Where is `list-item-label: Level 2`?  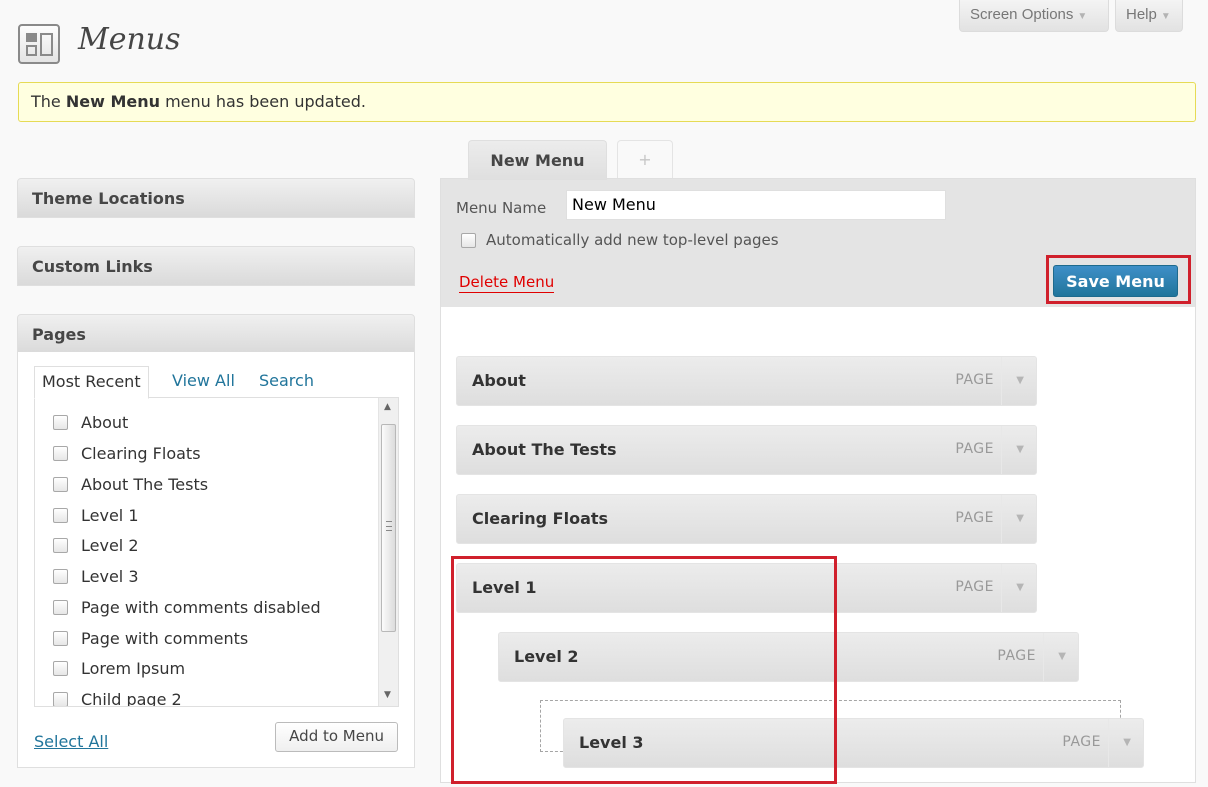 list-item-label: Level 2 is located at coordinates (110, 545).